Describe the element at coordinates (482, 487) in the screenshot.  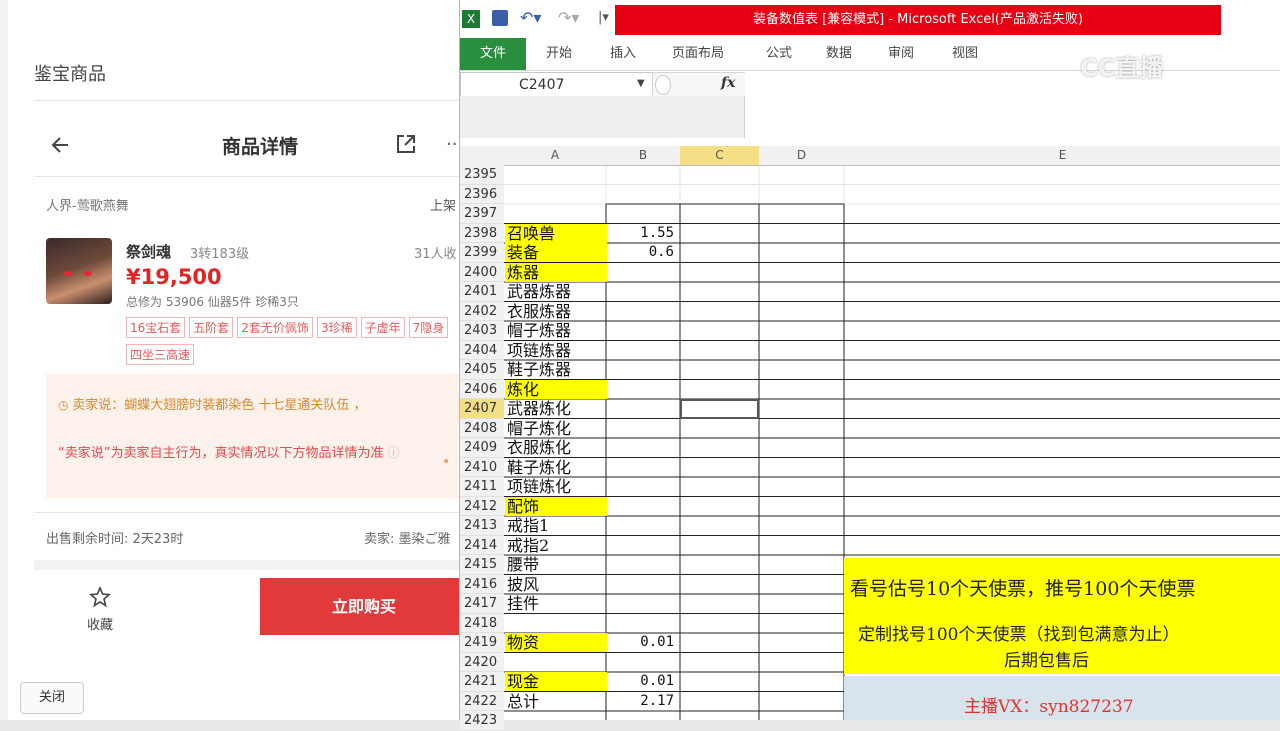
I see `row-header: 2411` at that location.